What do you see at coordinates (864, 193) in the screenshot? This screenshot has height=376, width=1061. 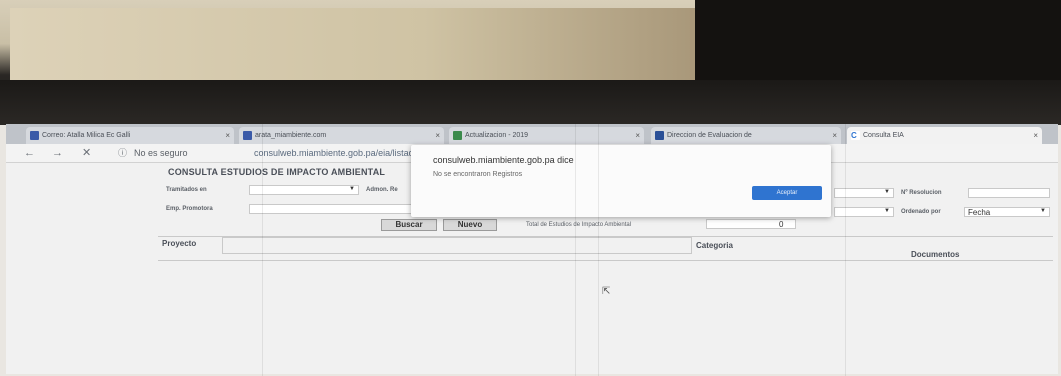 I see `admon-select: ▼` at bounding box center [864, 193].